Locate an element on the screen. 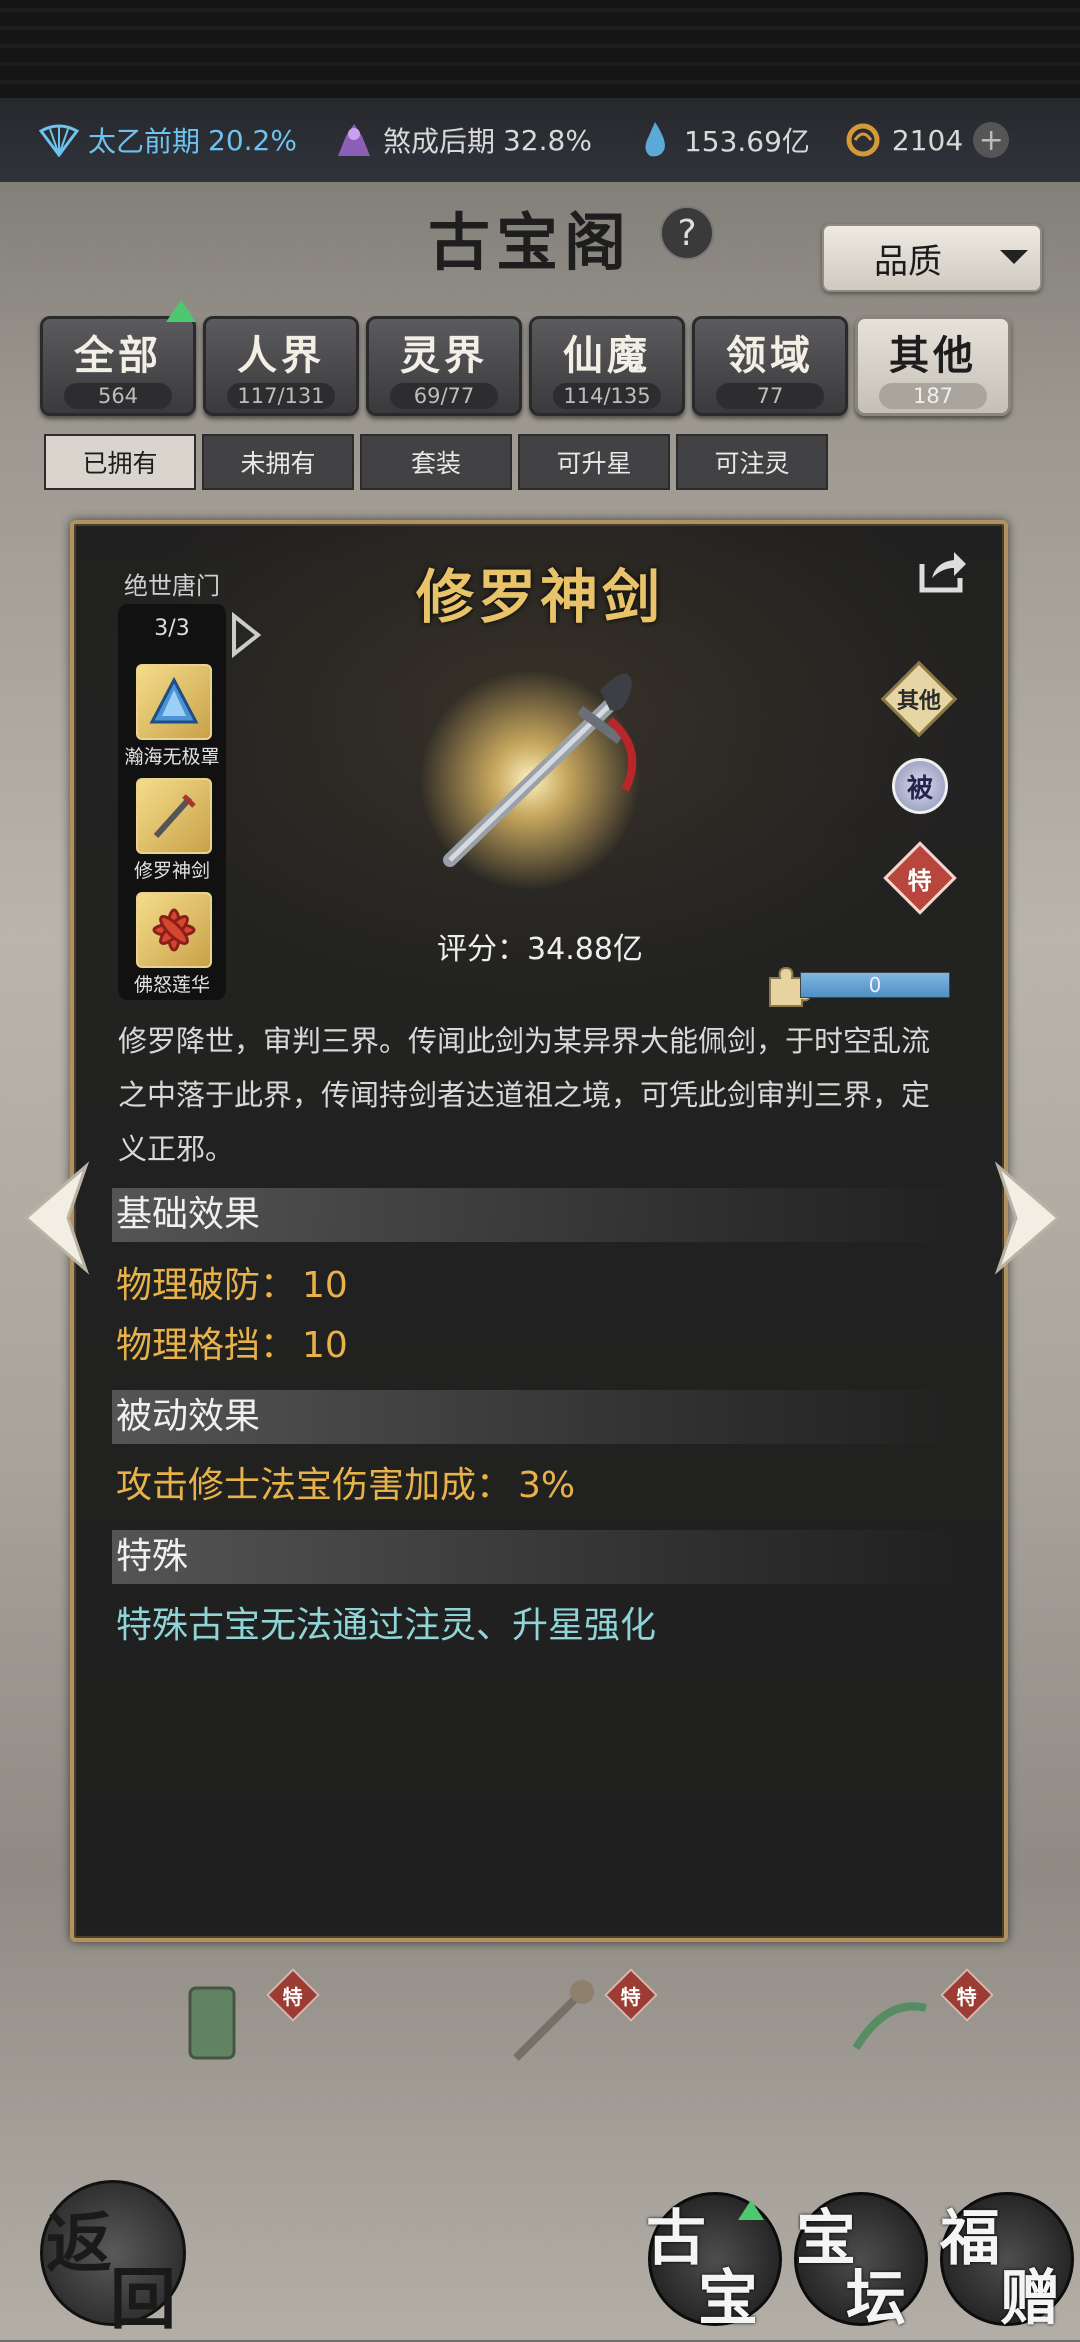  fragment-progress-value: 0 is located at coordinates (875, 985).